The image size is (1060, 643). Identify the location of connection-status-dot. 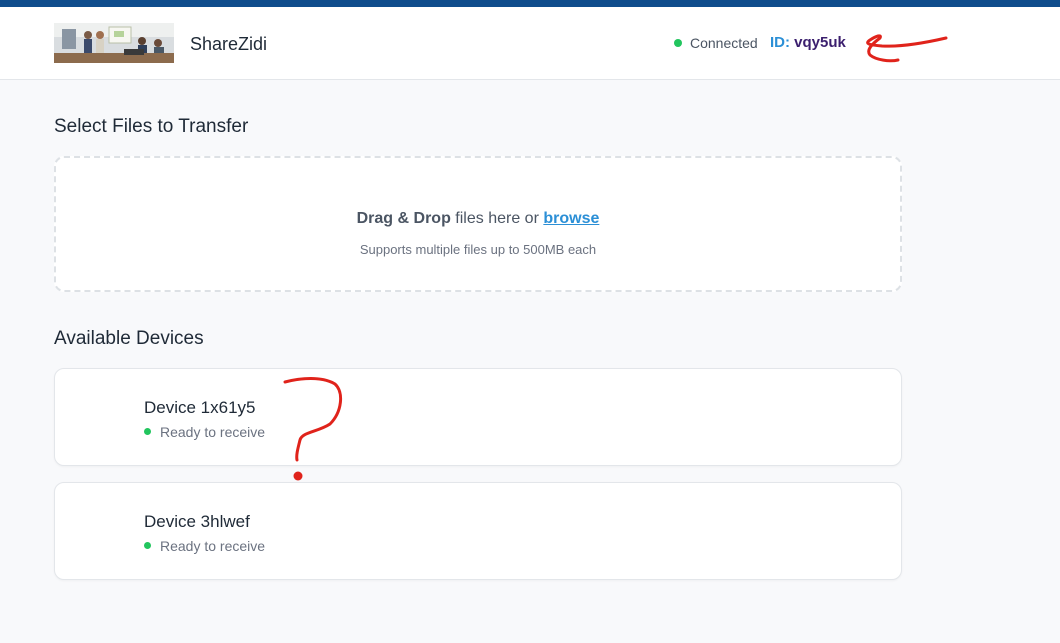
(678, 43).